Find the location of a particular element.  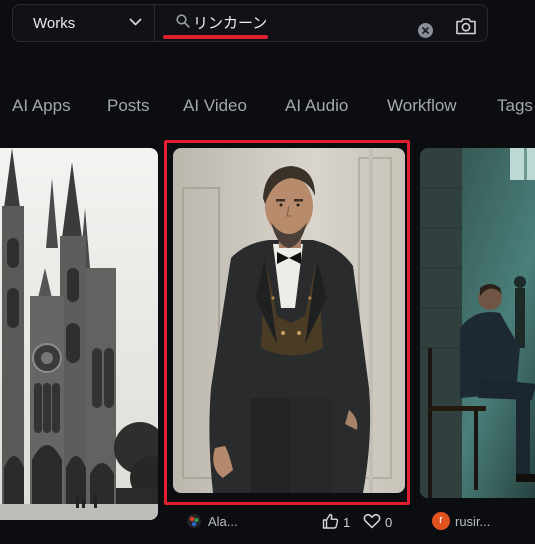

nav-item-ai-video: AI Video is located at coordinates (215, 106).